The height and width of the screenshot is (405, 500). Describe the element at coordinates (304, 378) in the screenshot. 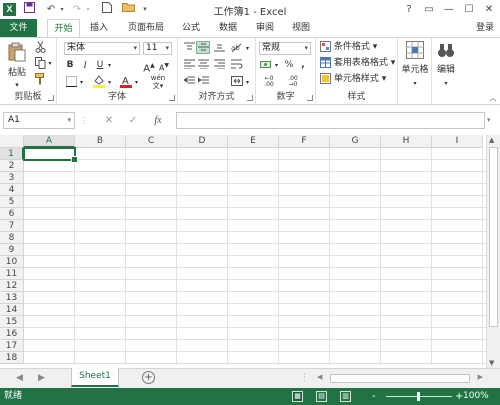

I see `tab-splitter-icon: ⋮` at that location.